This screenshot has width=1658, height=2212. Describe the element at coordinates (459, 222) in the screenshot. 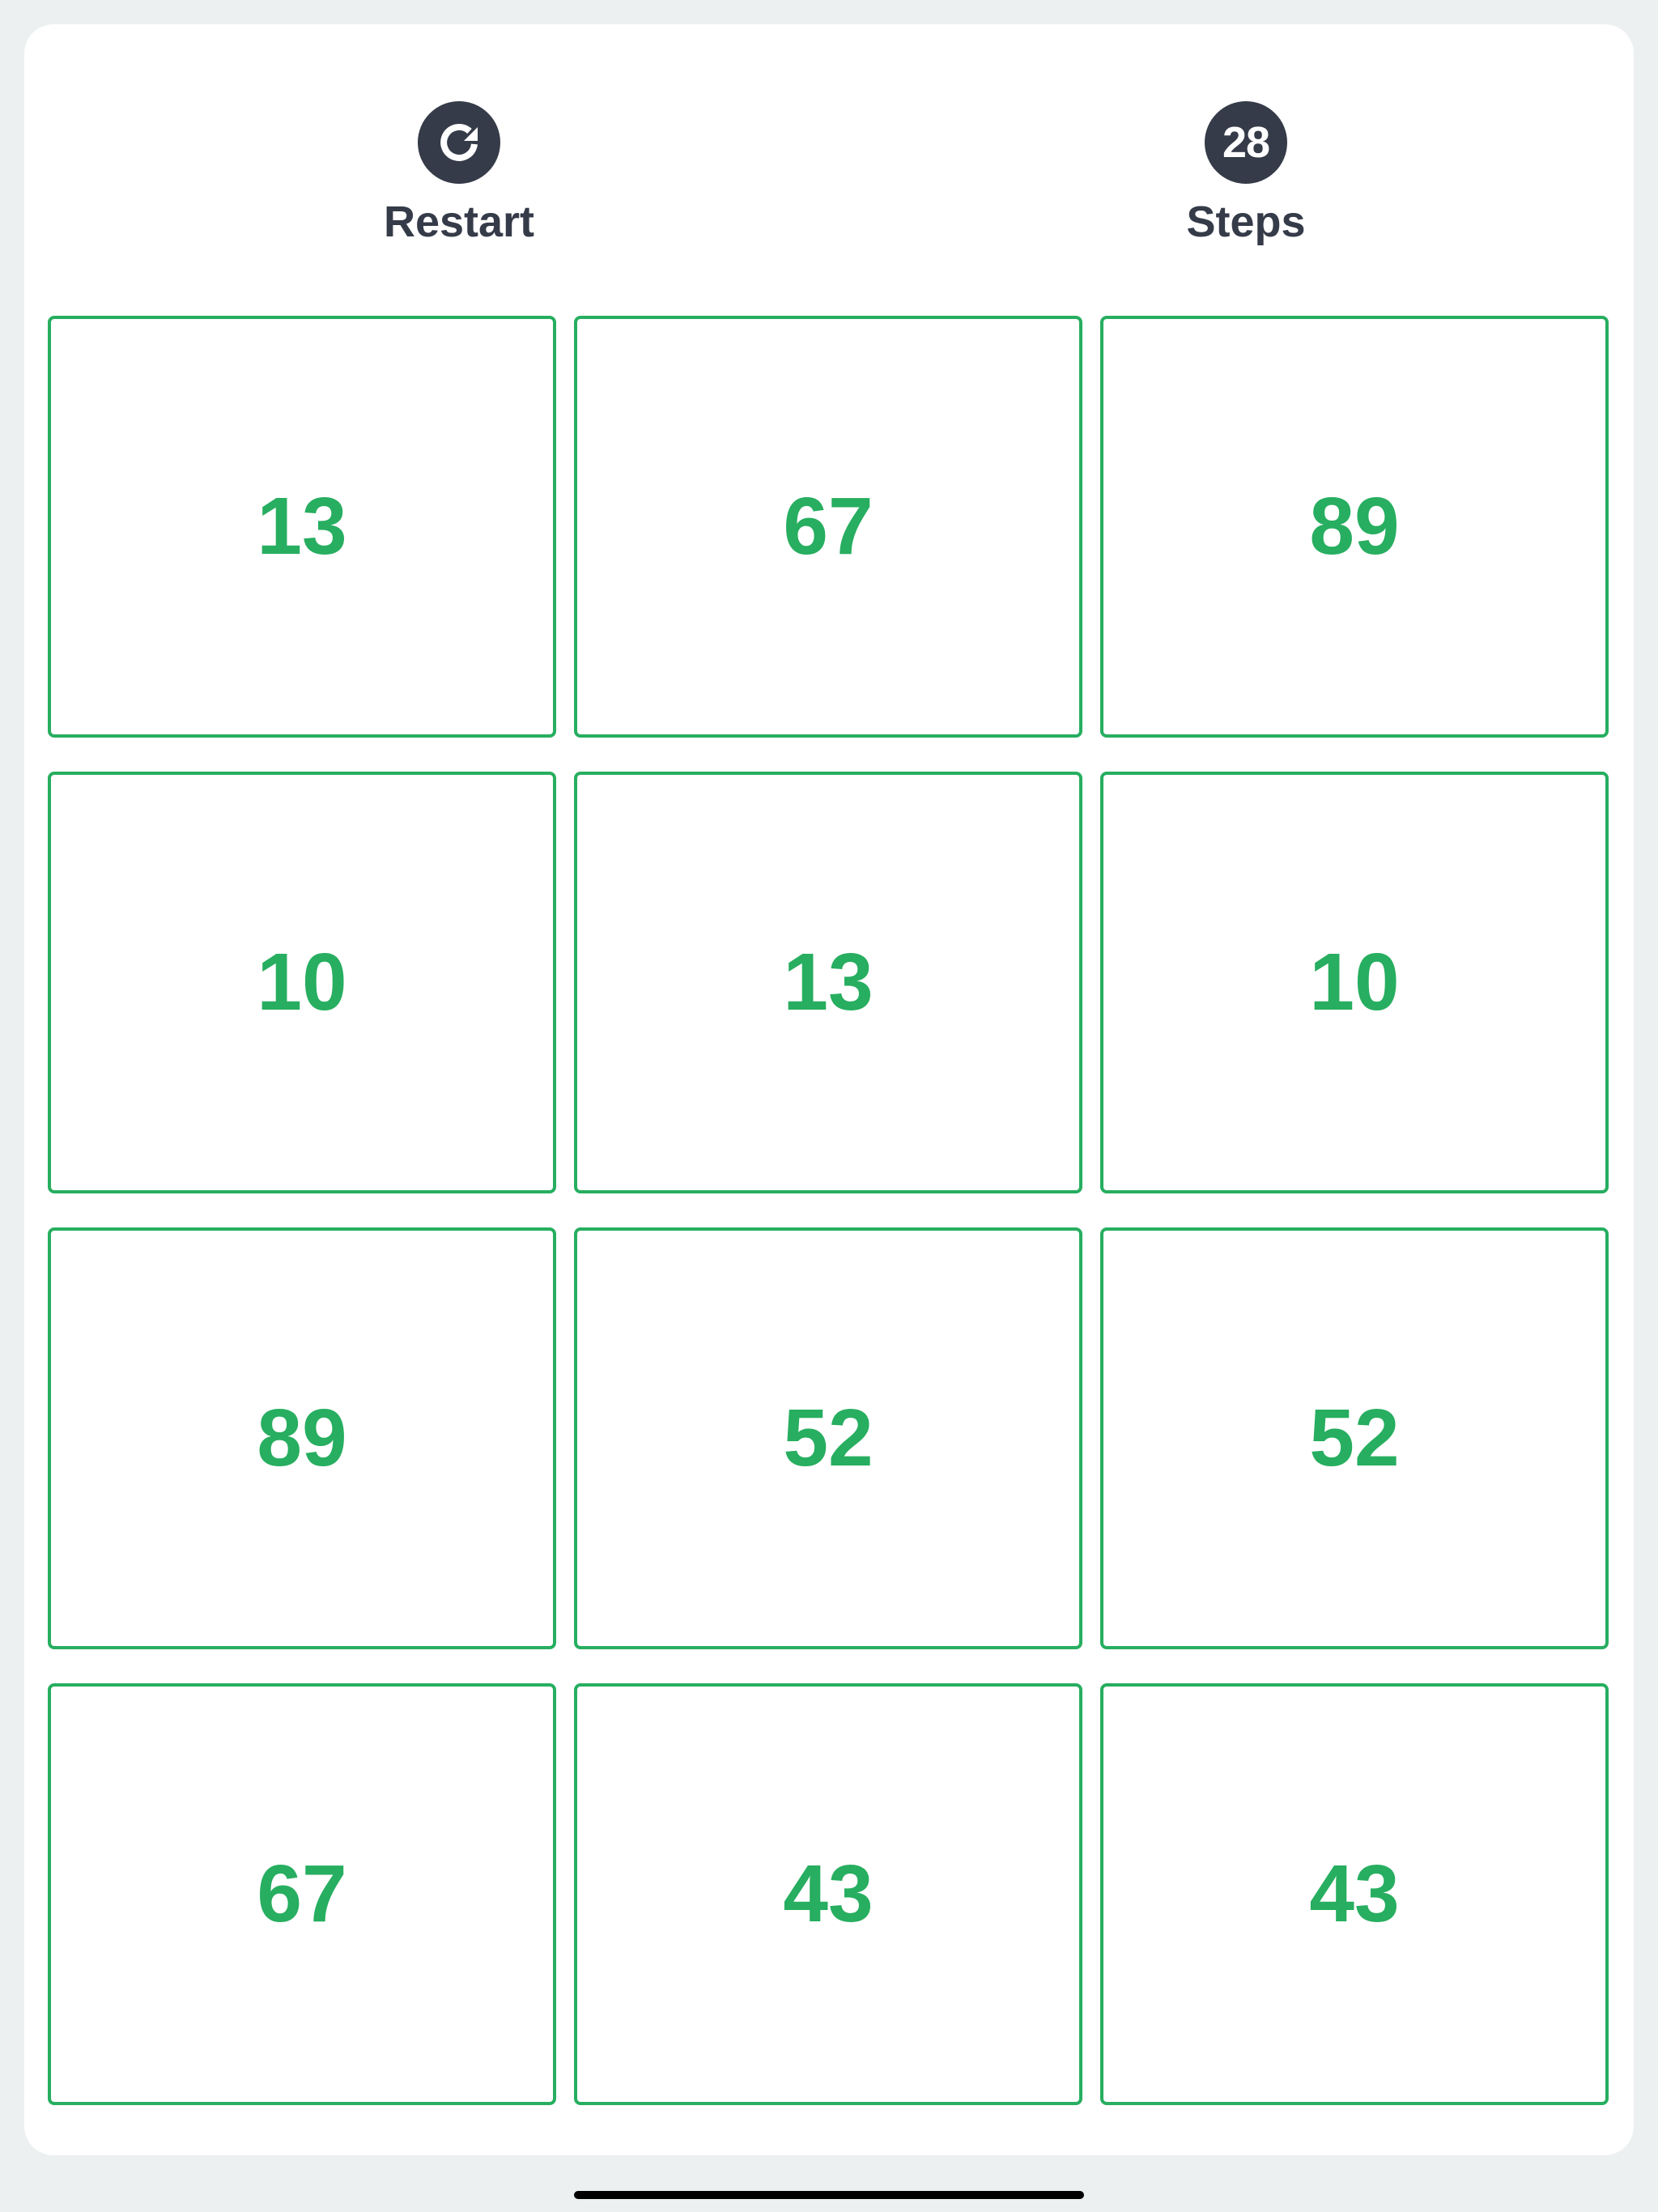

I see `restart-label: Restart` at that location.